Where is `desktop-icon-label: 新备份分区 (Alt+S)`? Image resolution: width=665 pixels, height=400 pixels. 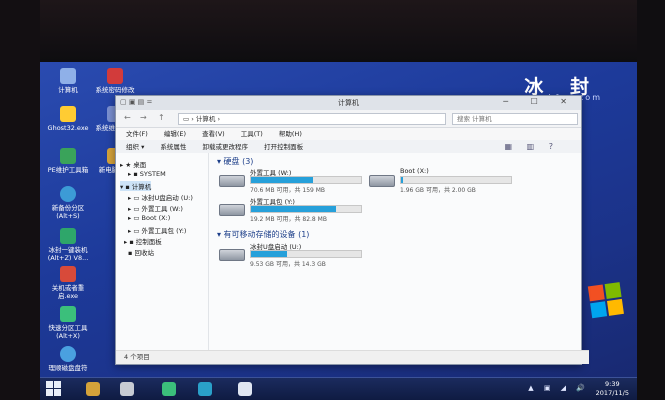 desktop-icon-label: 新备份分区 (Alt+S) is located at coordinates (68, 212).